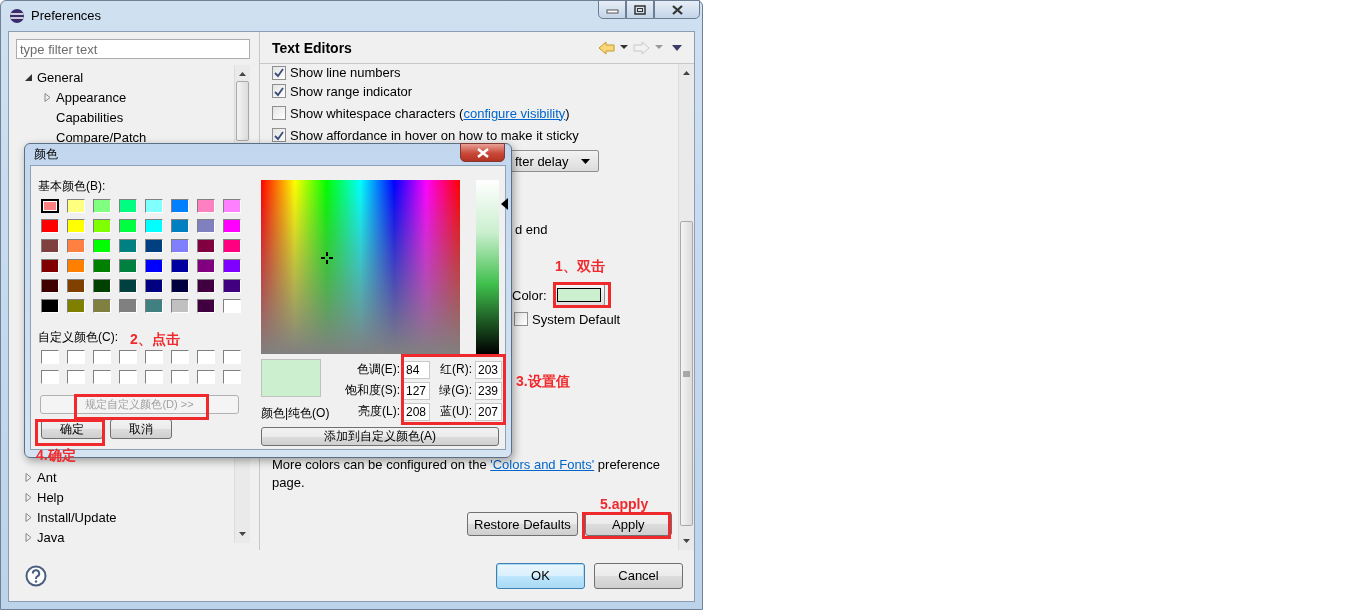  Describe the element at coordinates (360, 267) in the screenshot. I see `color-spectrum` at that location.